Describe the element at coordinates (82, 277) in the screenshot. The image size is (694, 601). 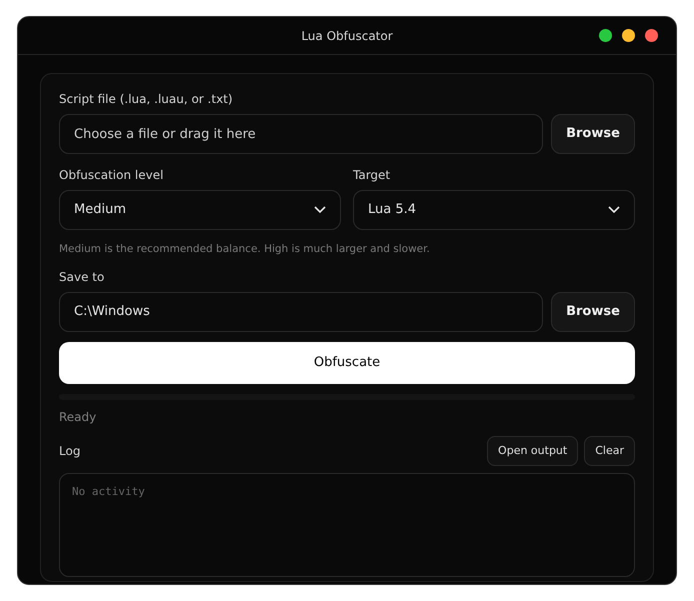
I see `field-label: Save to` at that location.